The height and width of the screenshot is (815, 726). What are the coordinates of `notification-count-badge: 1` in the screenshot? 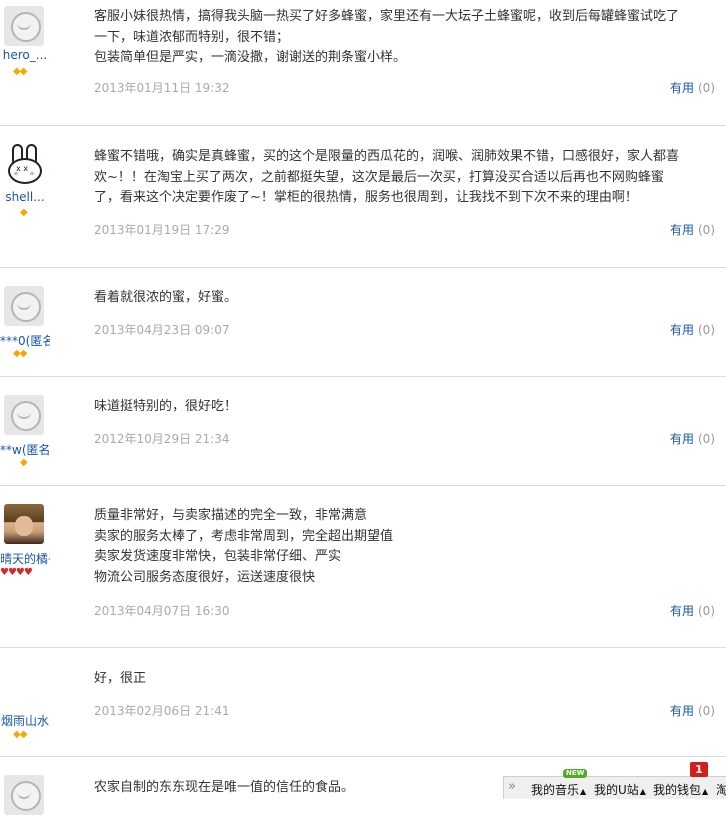 It's located at (699, 769).